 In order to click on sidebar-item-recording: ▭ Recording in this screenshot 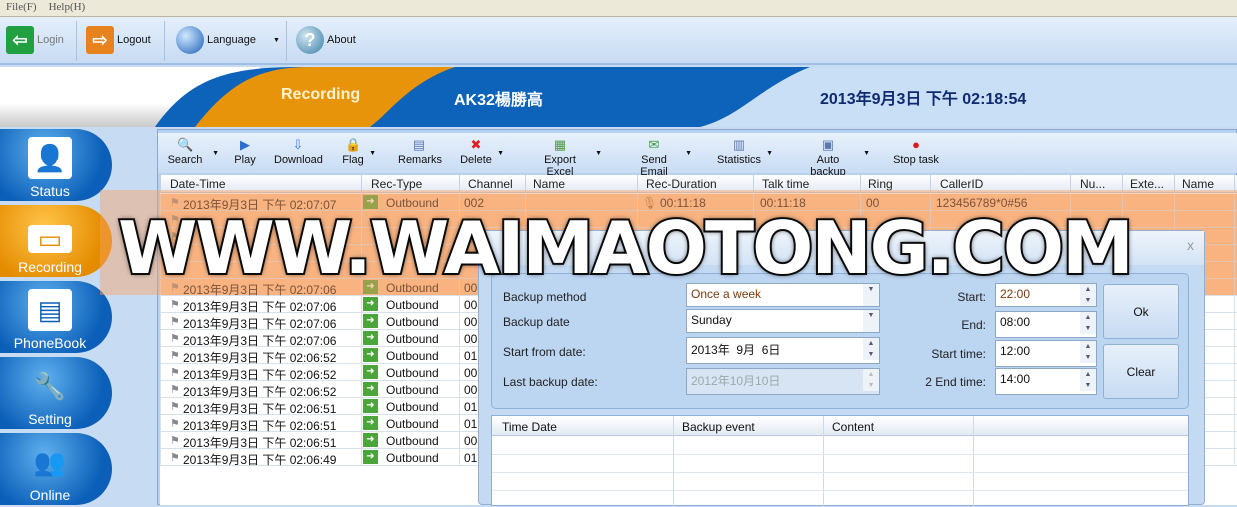, I will do `click(56, 241)`.